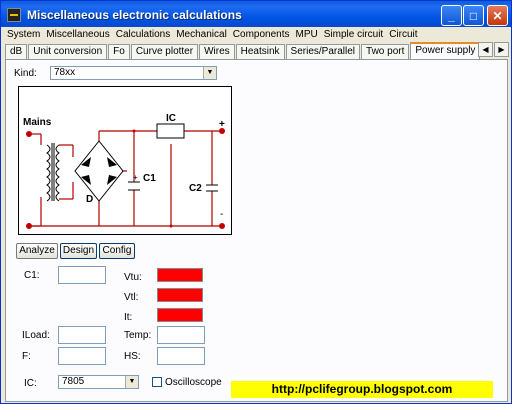 This screenshot has width=512, height=404. What do you see at coordinates (90, 199) in the screenshot?
I see `diode-label: D` at bounding box center [90, 199].